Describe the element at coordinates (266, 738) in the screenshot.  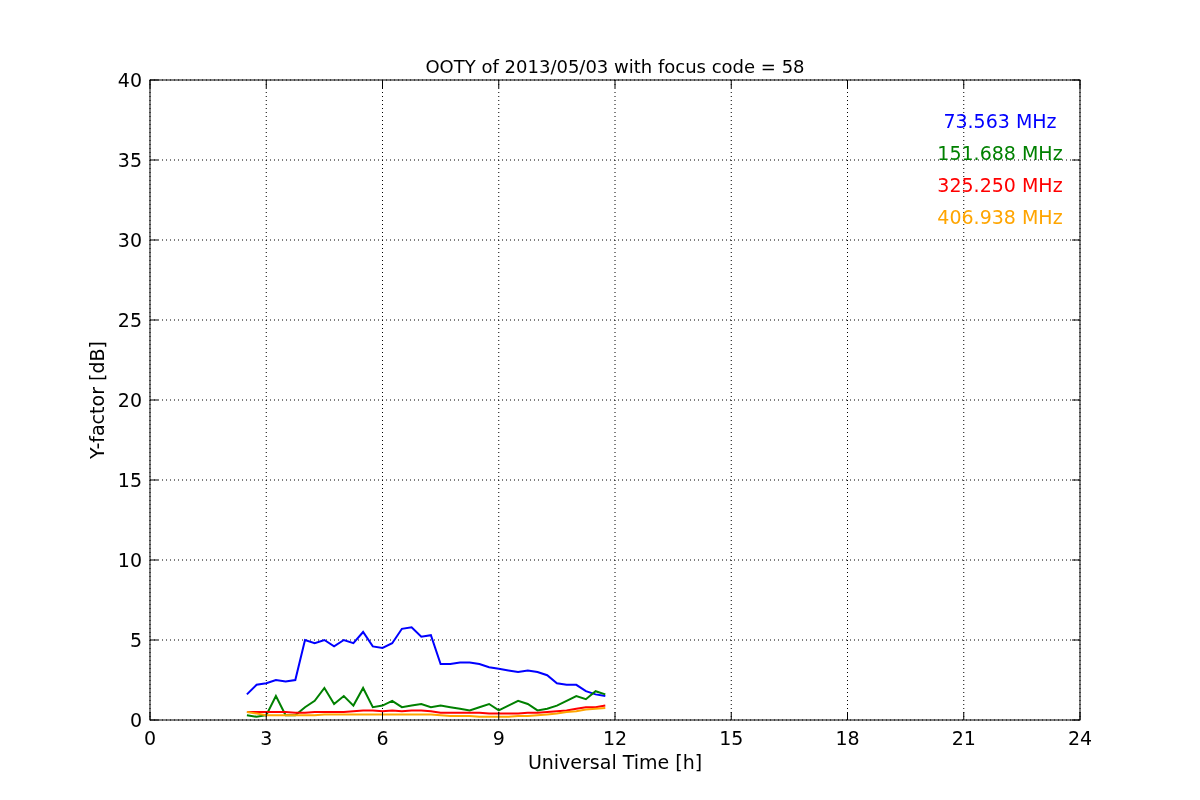
I see `x-tick-label: 3` at that location.